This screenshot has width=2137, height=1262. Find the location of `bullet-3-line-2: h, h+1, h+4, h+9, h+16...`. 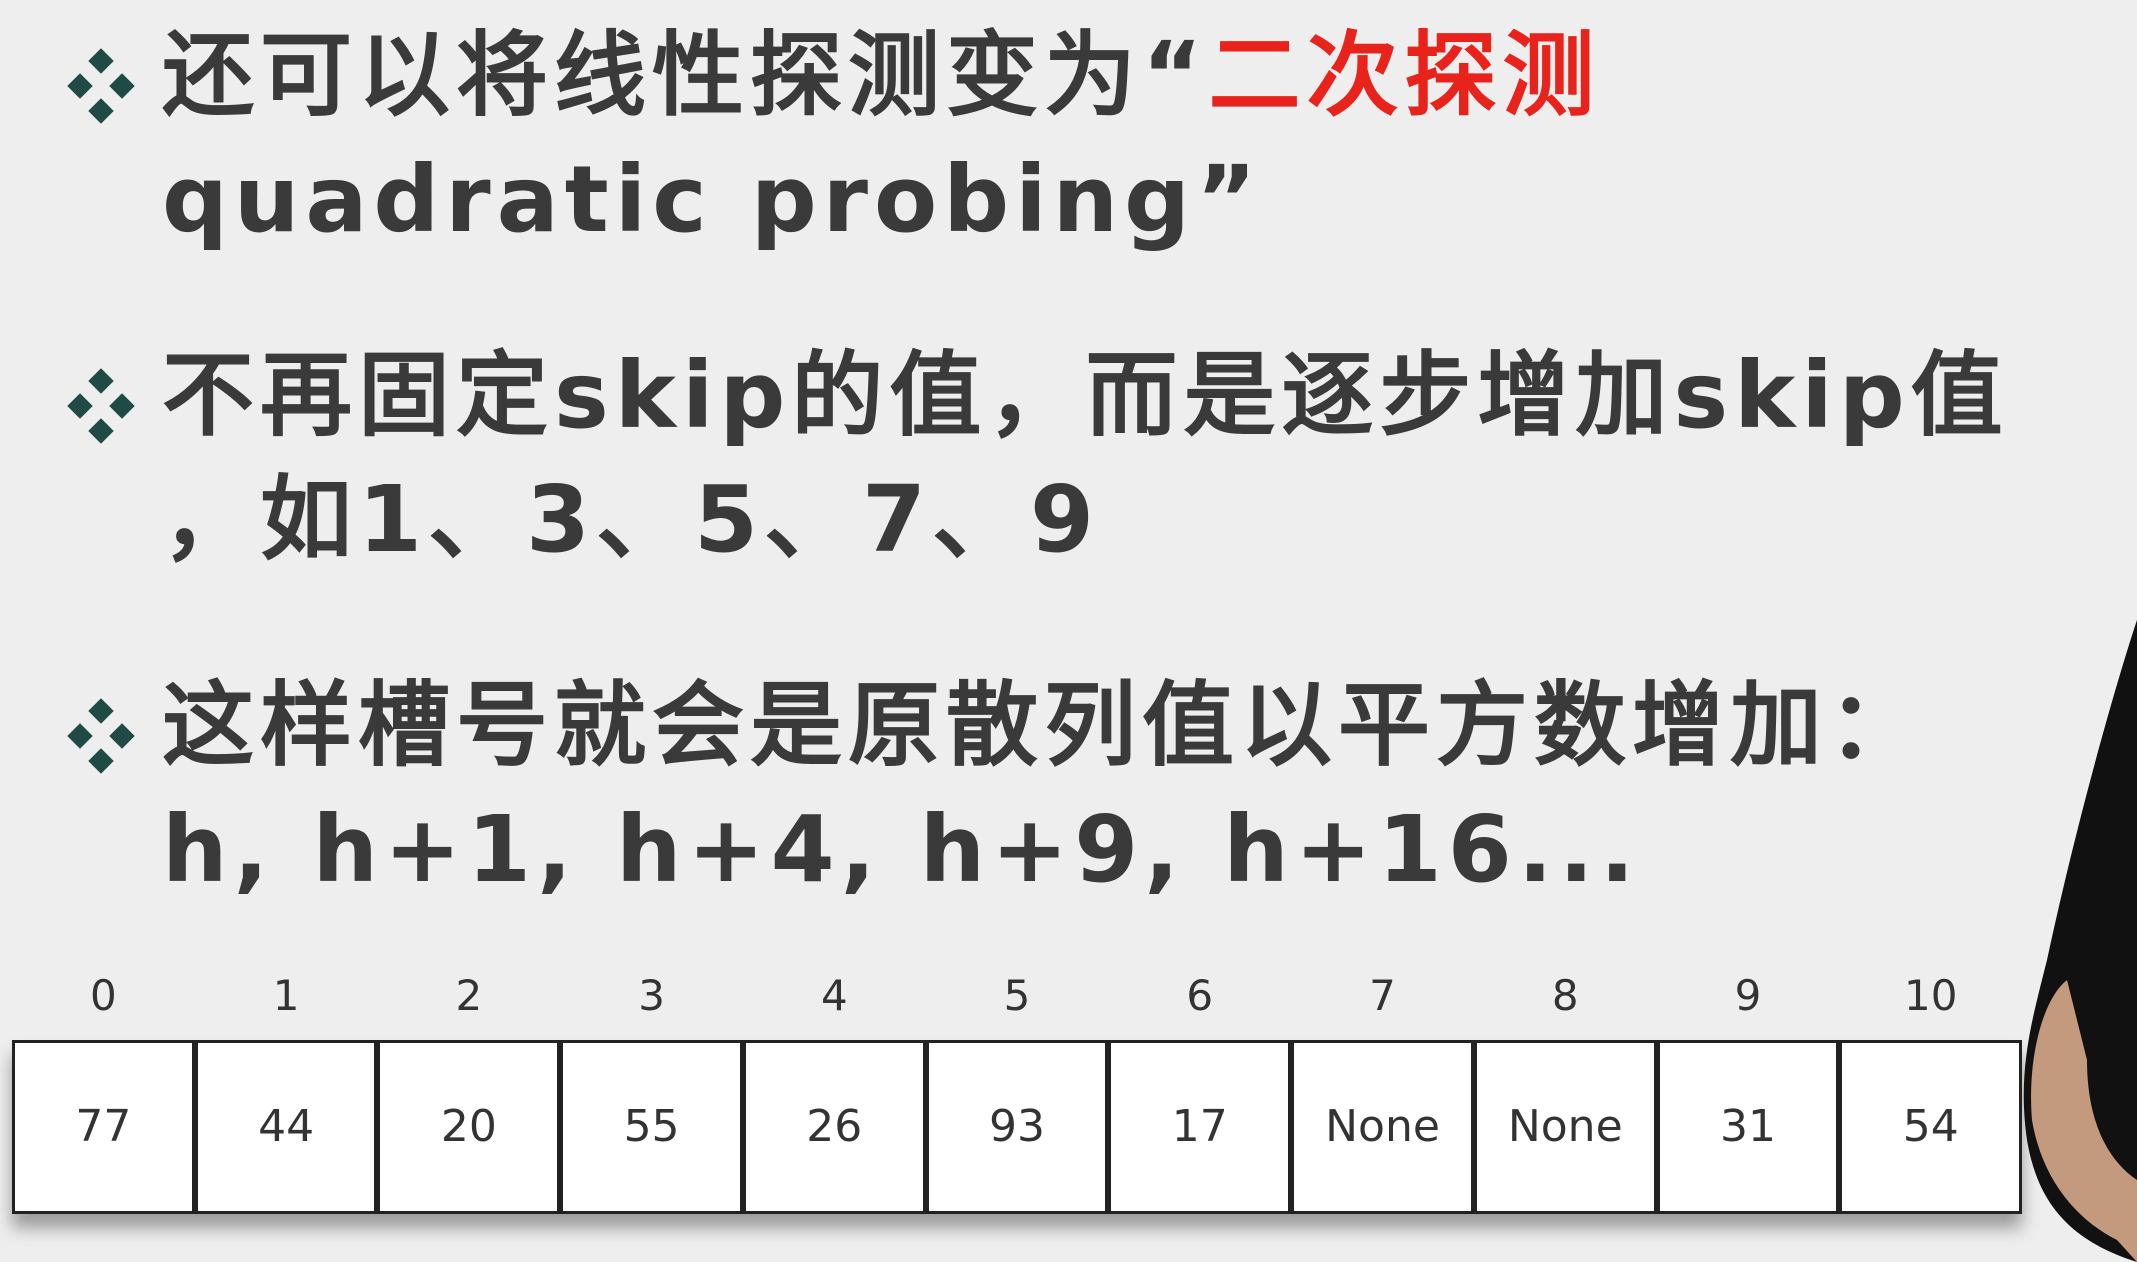

bullet-3-line-2: h, h+1, h+4, h+9, h+16... is located at coordinates (901, 849).